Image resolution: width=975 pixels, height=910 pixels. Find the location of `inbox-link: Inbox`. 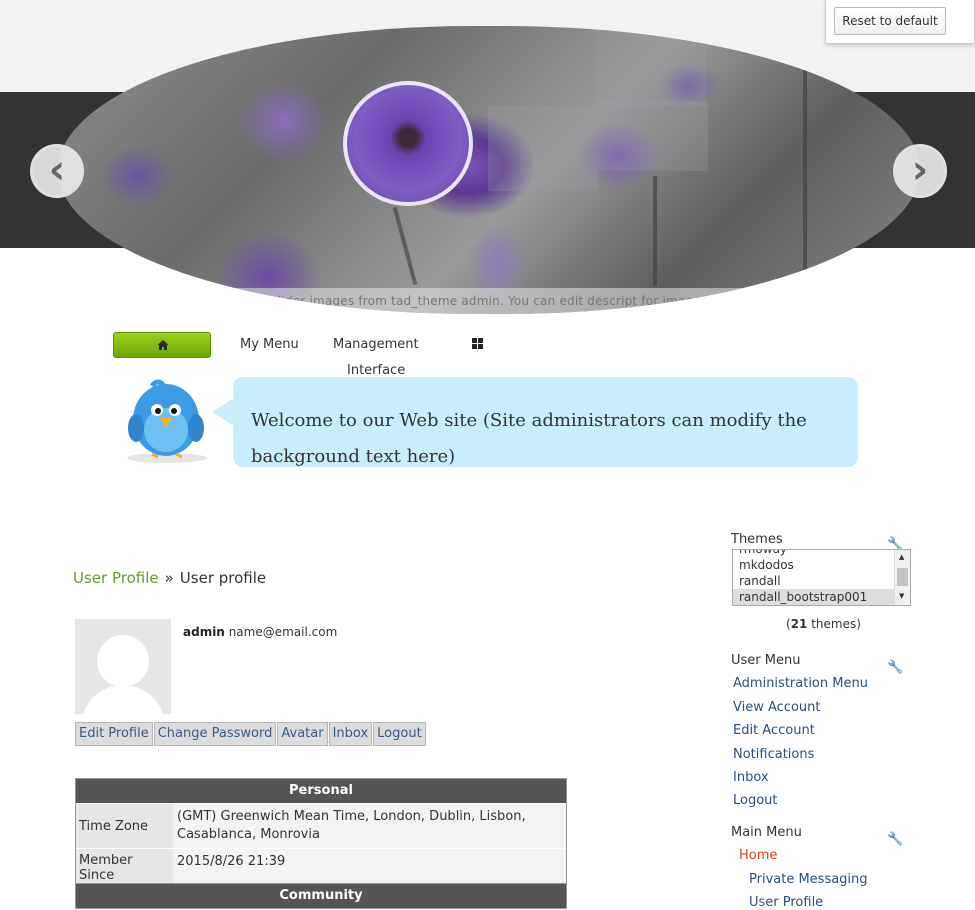

inbox-link: Inbox is located at coordinates (751, 777).